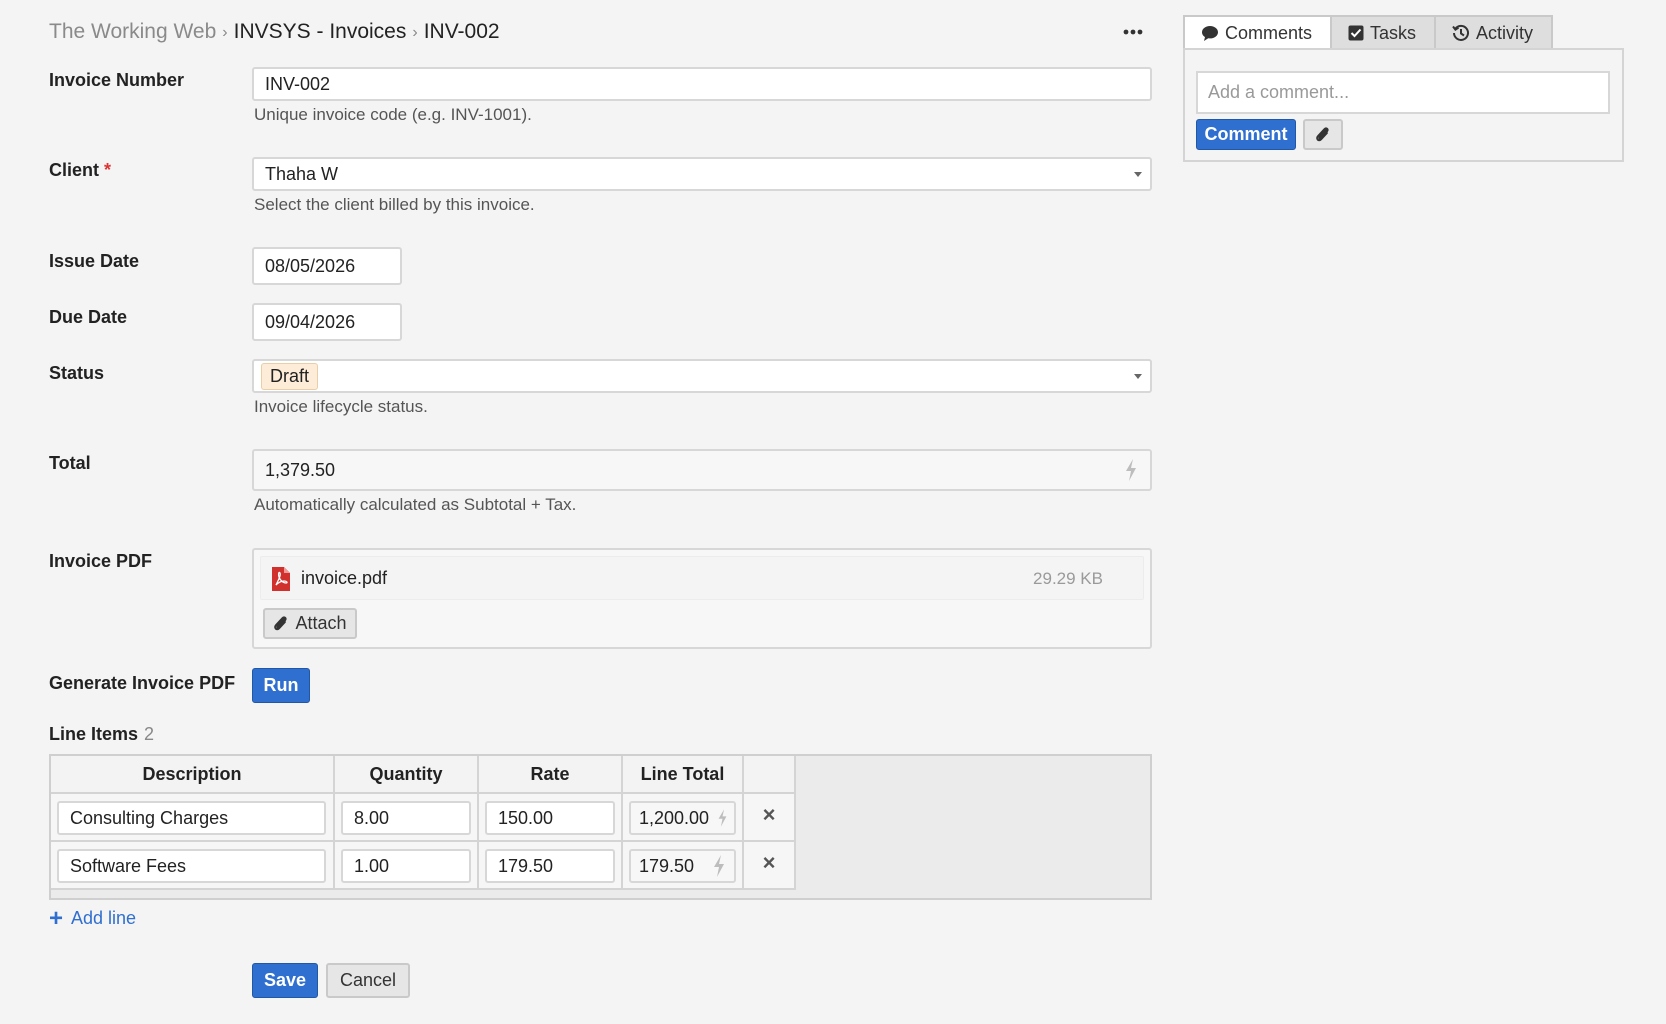 The height and width of the screenshot is (1024, 1666). Describe the element at coordinates (683, 775) in the screenshot. I see `column-header-line-total: Line Total` at that location.